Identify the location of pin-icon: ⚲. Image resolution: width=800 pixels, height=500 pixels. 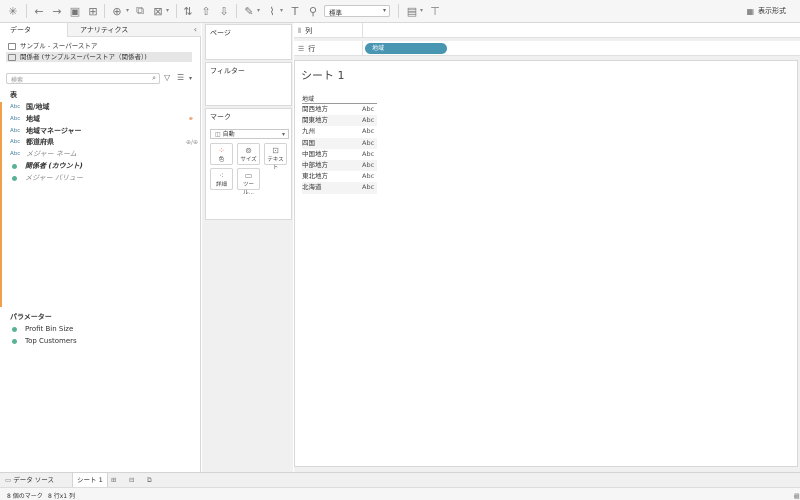
(313, 11).